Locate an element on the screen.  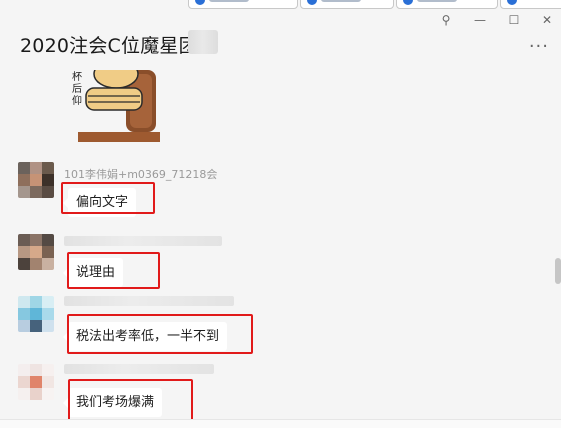
tab-1: ✕ is located at coordinates (243, 4).